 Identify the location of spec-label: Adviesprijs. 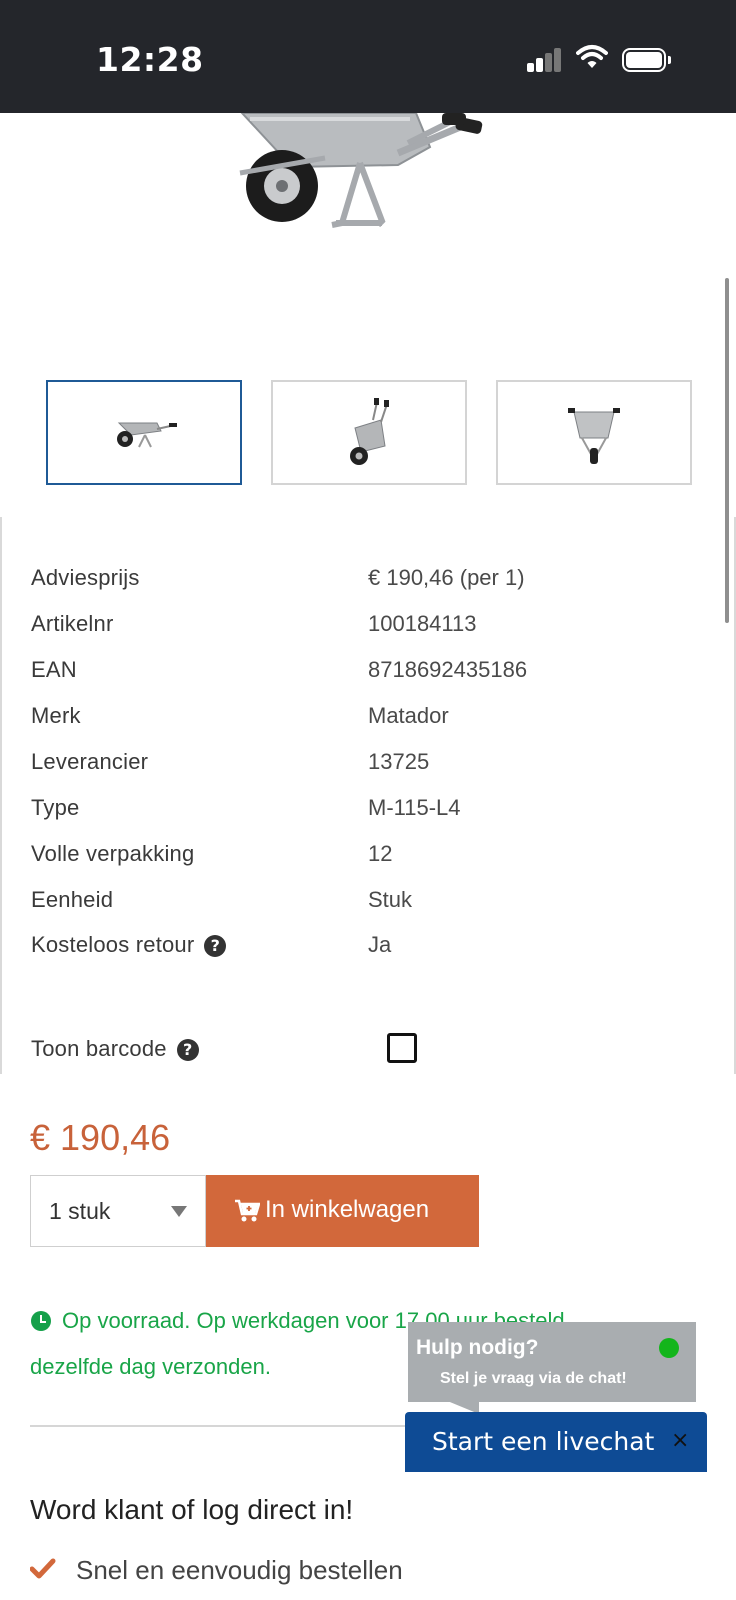
(85, 577).